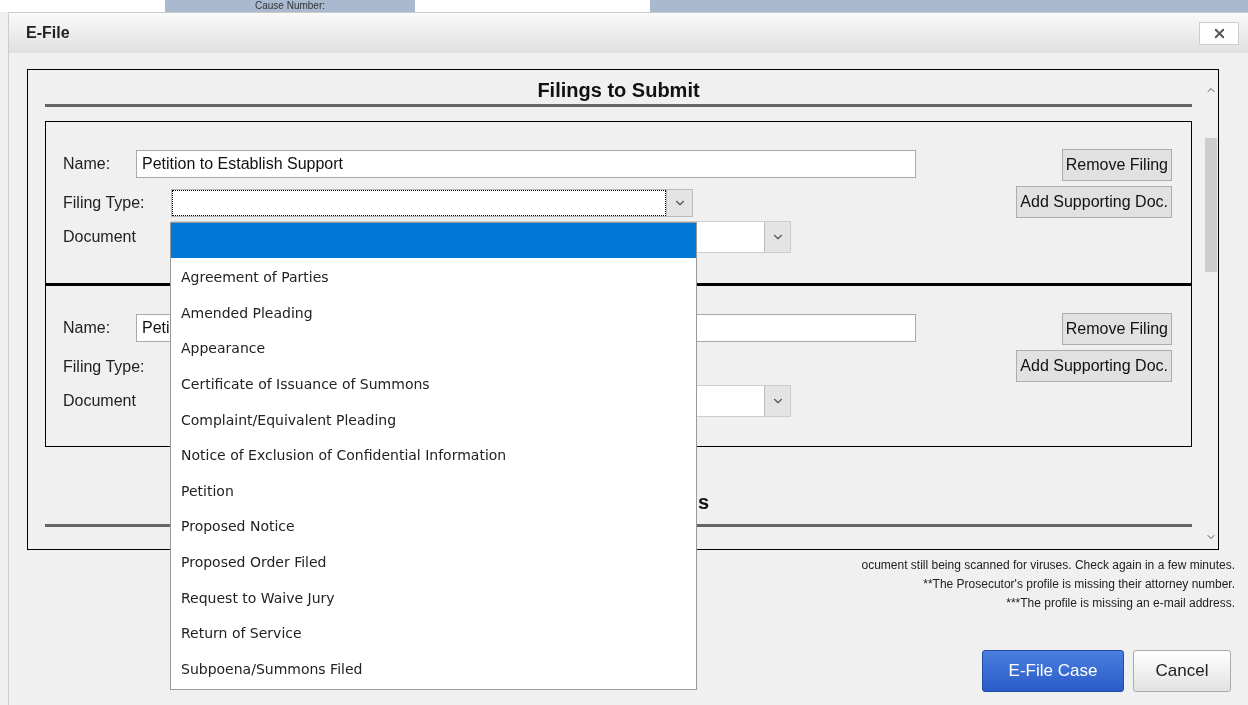 The height and width of the screenshot is (705, 1248). I want to click on section-heading: Filings to Submit, so click(618, 90).